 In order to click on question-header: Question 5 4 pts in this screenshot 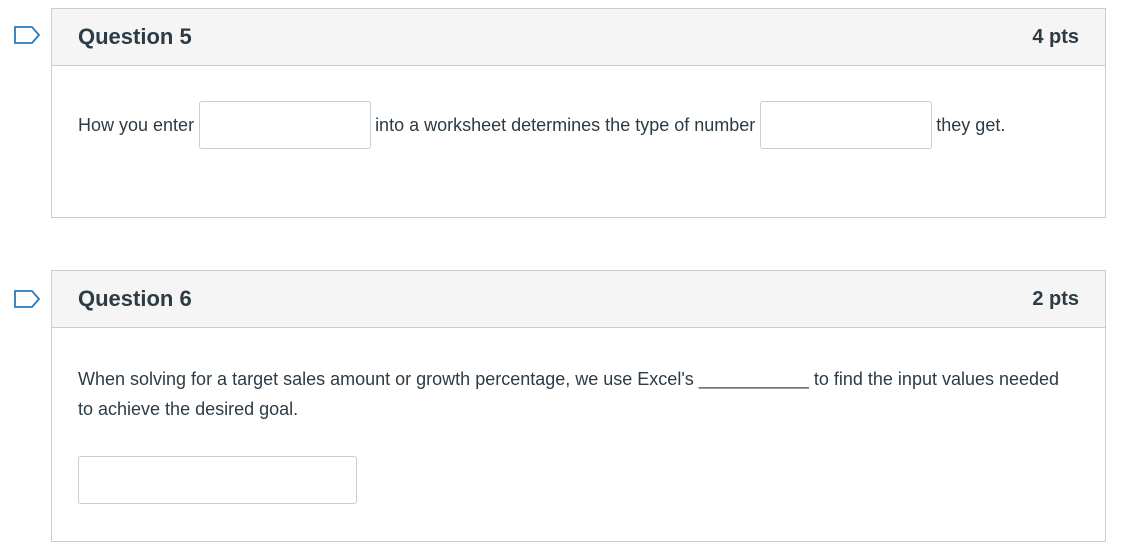, I will do `click(578, 37)`.